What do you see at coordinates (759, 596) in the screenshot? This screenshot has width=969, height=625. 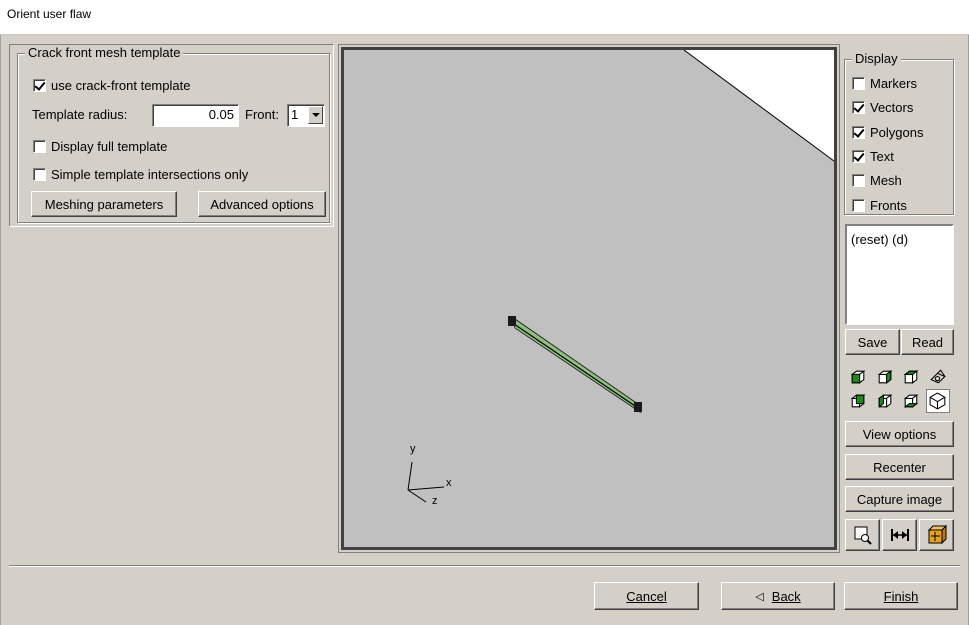 I see `back-arrow-icon: ◁` at bounding box center [759, 596].